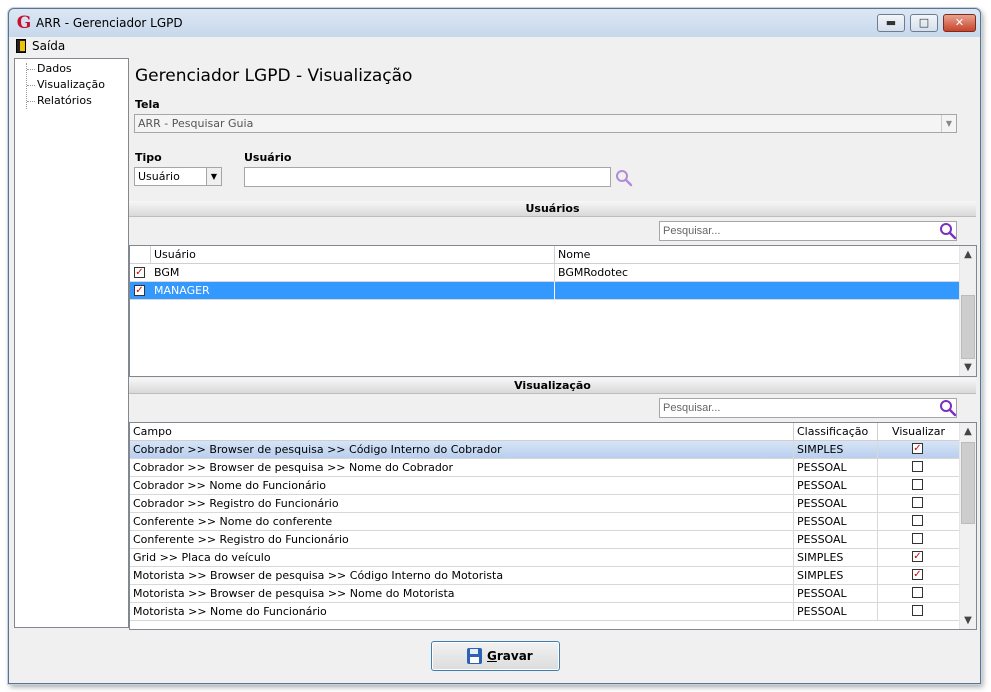 The image size is (991, 692). Describe the element at coordinates (492, 656) in the screenshot. I see `save-accesskey: G` at that location.